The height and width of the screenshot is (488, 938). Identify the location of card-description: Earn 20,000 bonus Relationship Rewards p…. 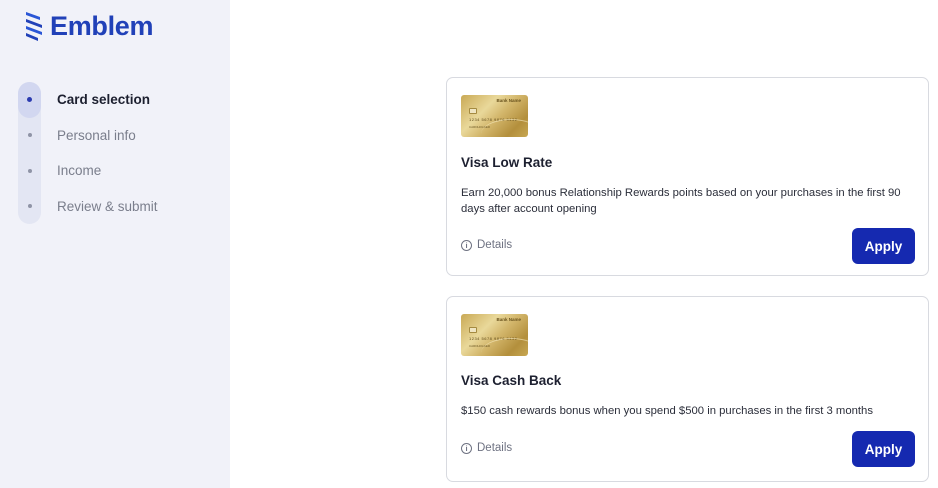
(681, 201).